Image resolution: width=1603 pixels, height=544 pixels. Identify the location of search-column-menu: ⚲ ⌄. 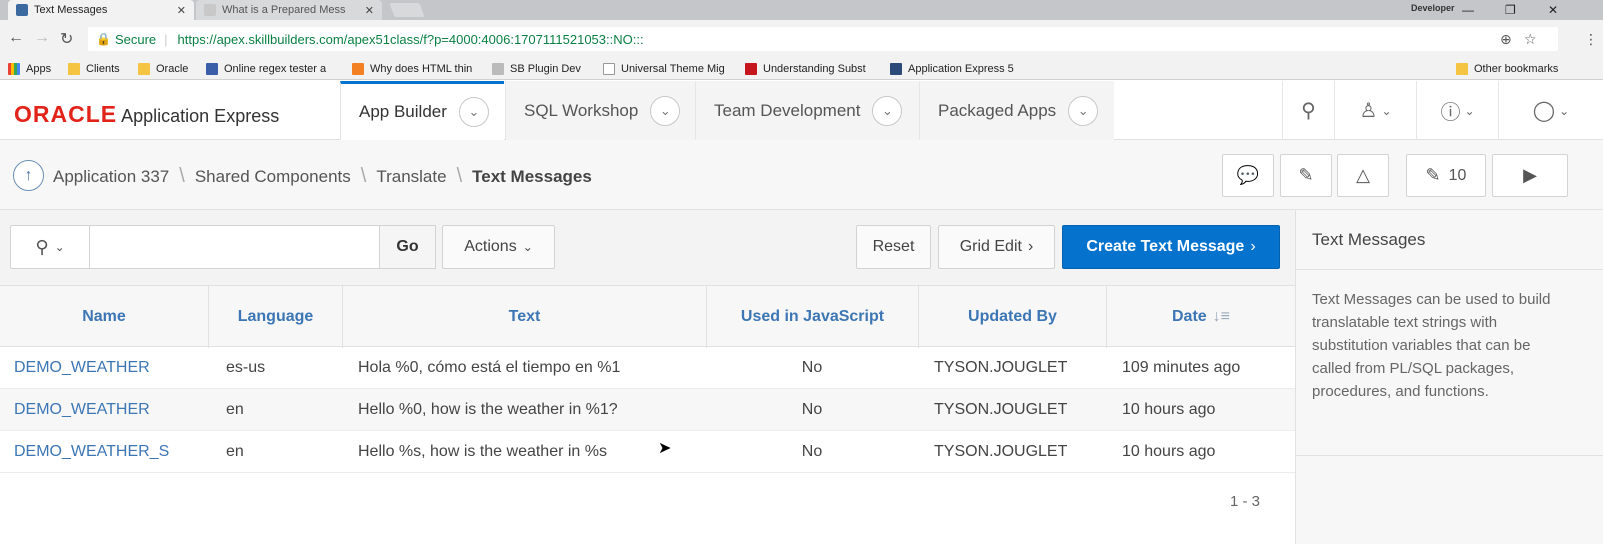
(50, 247).